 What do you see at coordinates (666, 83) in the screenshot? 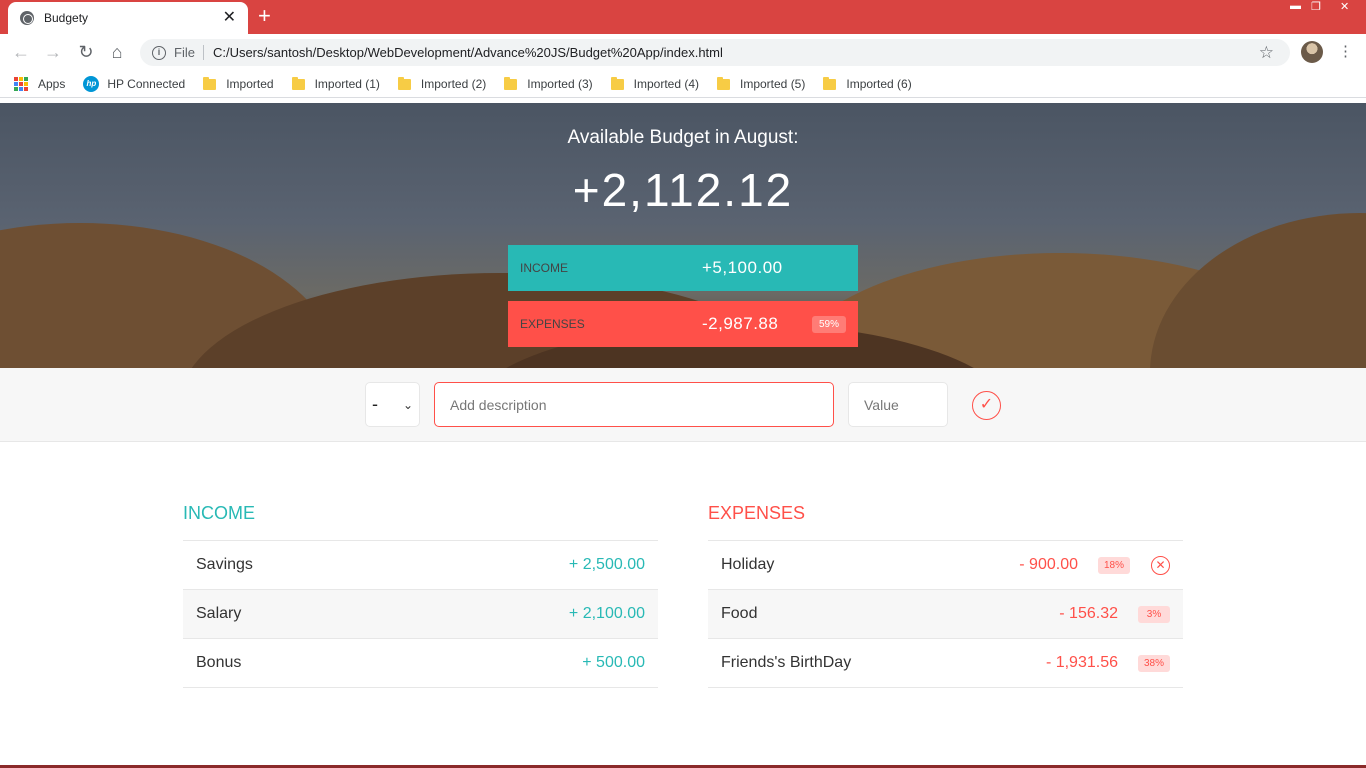
I see `bookmark-label: Imported (4)` at bounding box center [666, 83].